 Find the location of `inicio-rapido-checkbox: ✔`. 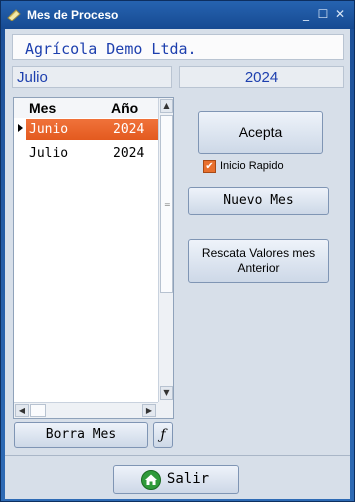

inicio-rapido-checkbox: ✔ is located at coordinates (209, 166).